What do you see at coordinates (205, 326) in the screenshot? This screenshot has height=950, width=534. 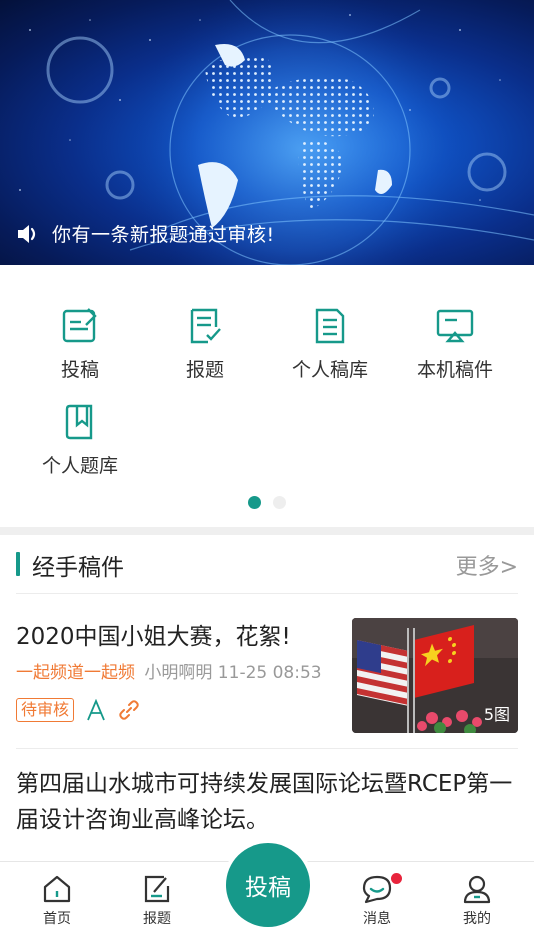 I see `checklist-icon` at bounding box center [205, 326].